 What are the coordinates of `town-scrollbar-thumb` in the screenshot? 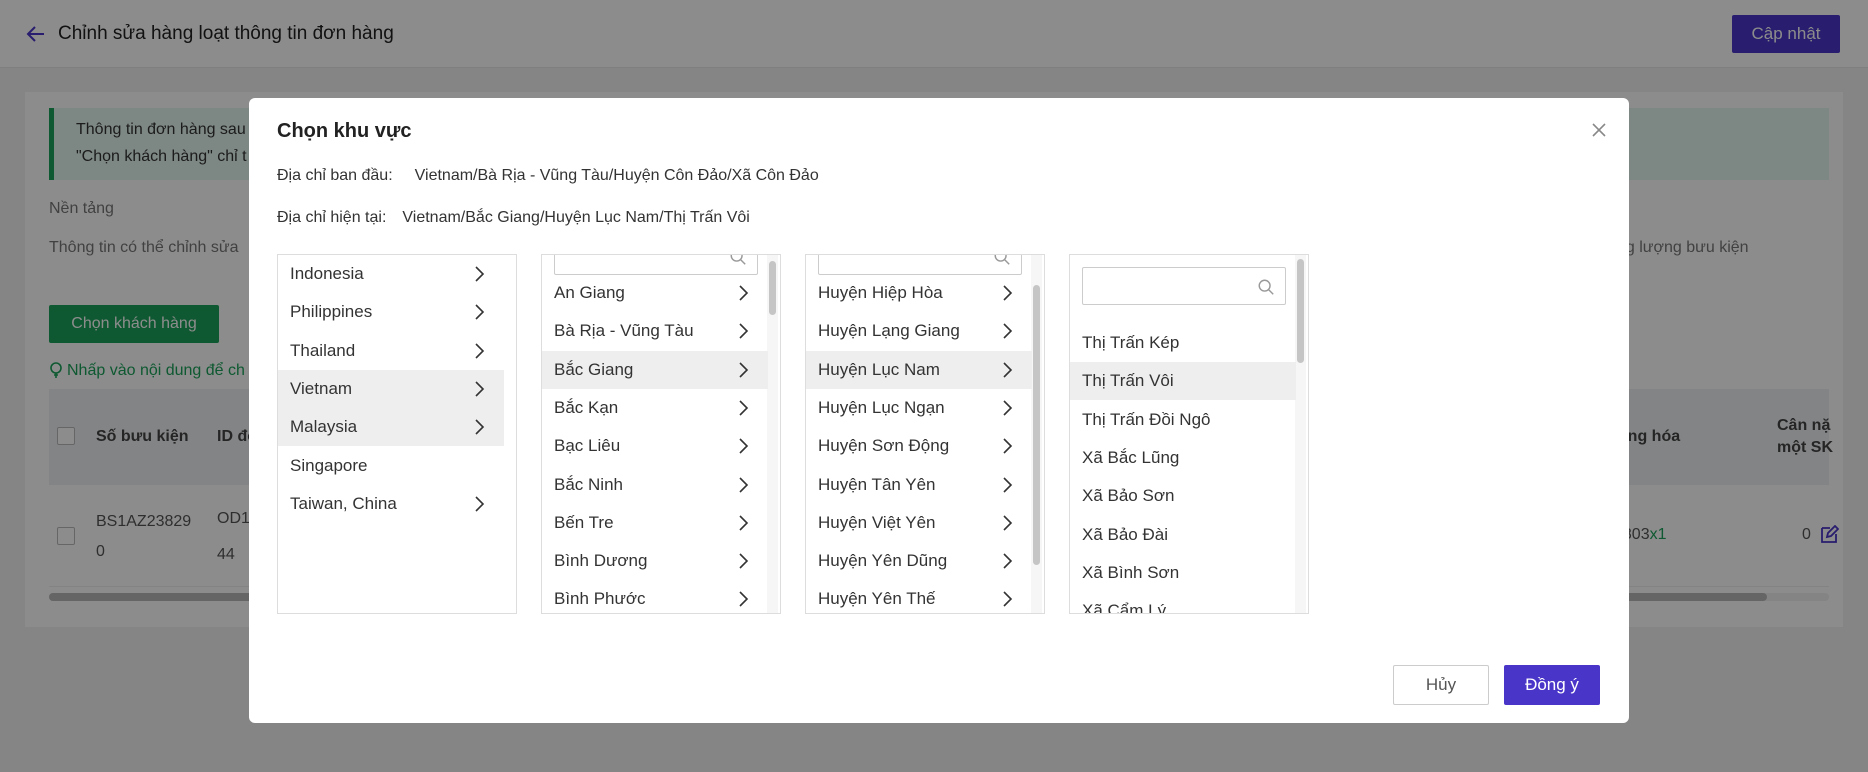 It's located at (1300, 311).